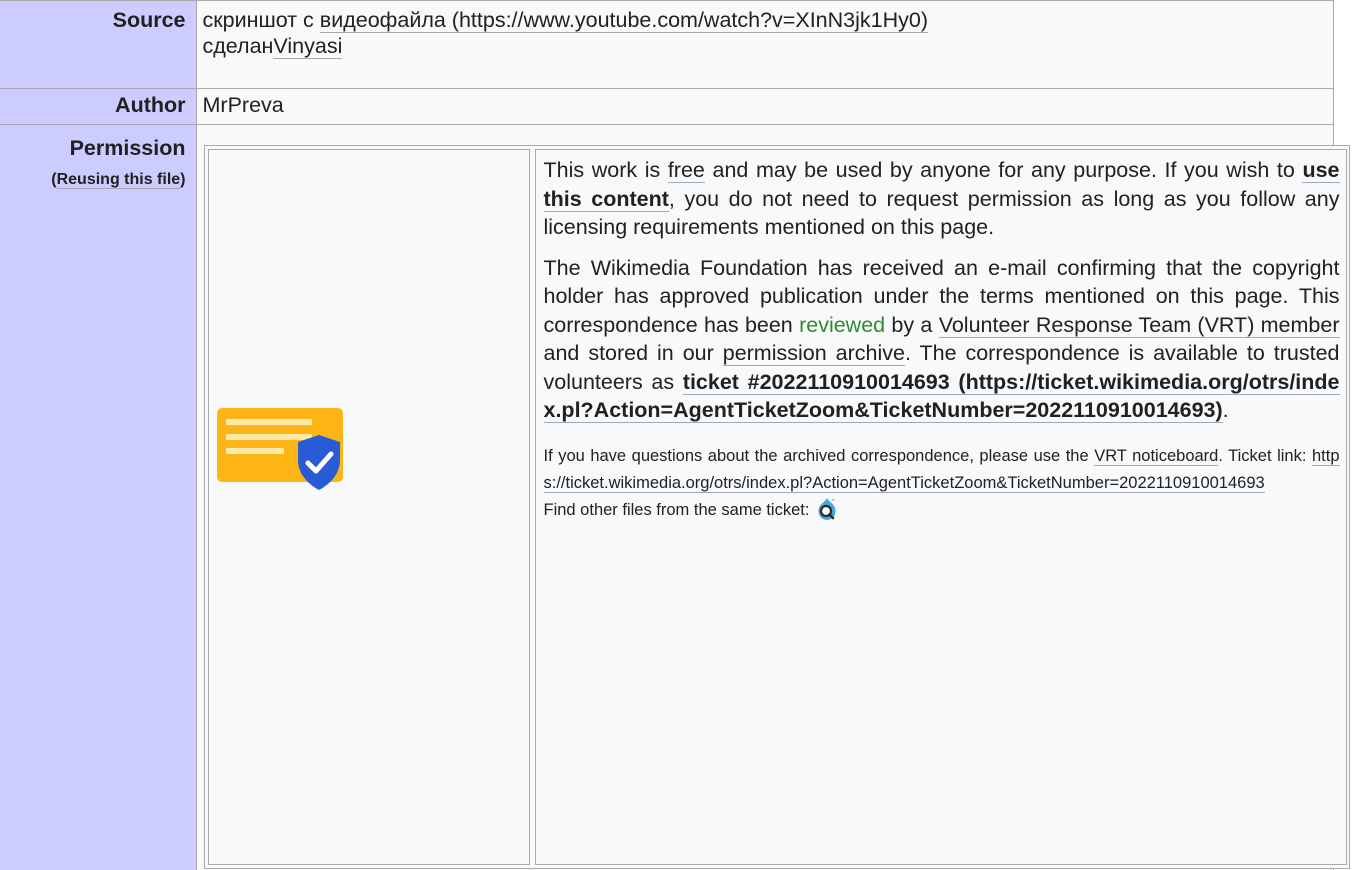  What do you see at coordinates (1156, 456) in the screenshot?
I see `vrt-noticeboard-link: VRT noticeboard` at bounding box center [1156, 456].